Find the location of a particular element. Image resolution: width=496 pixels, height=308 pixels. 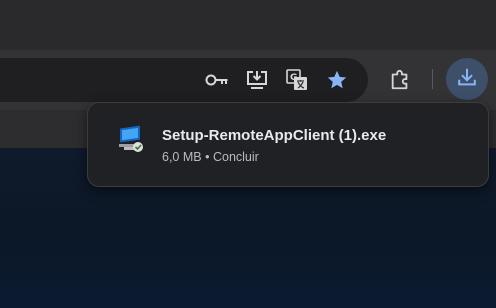

translate-icon: G is located at coordinates (297, 80).